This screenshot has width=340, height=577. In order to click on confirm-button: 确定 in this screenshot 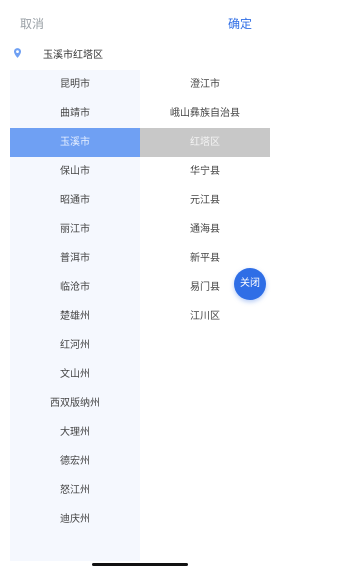, I will do `click(240, 23)`.